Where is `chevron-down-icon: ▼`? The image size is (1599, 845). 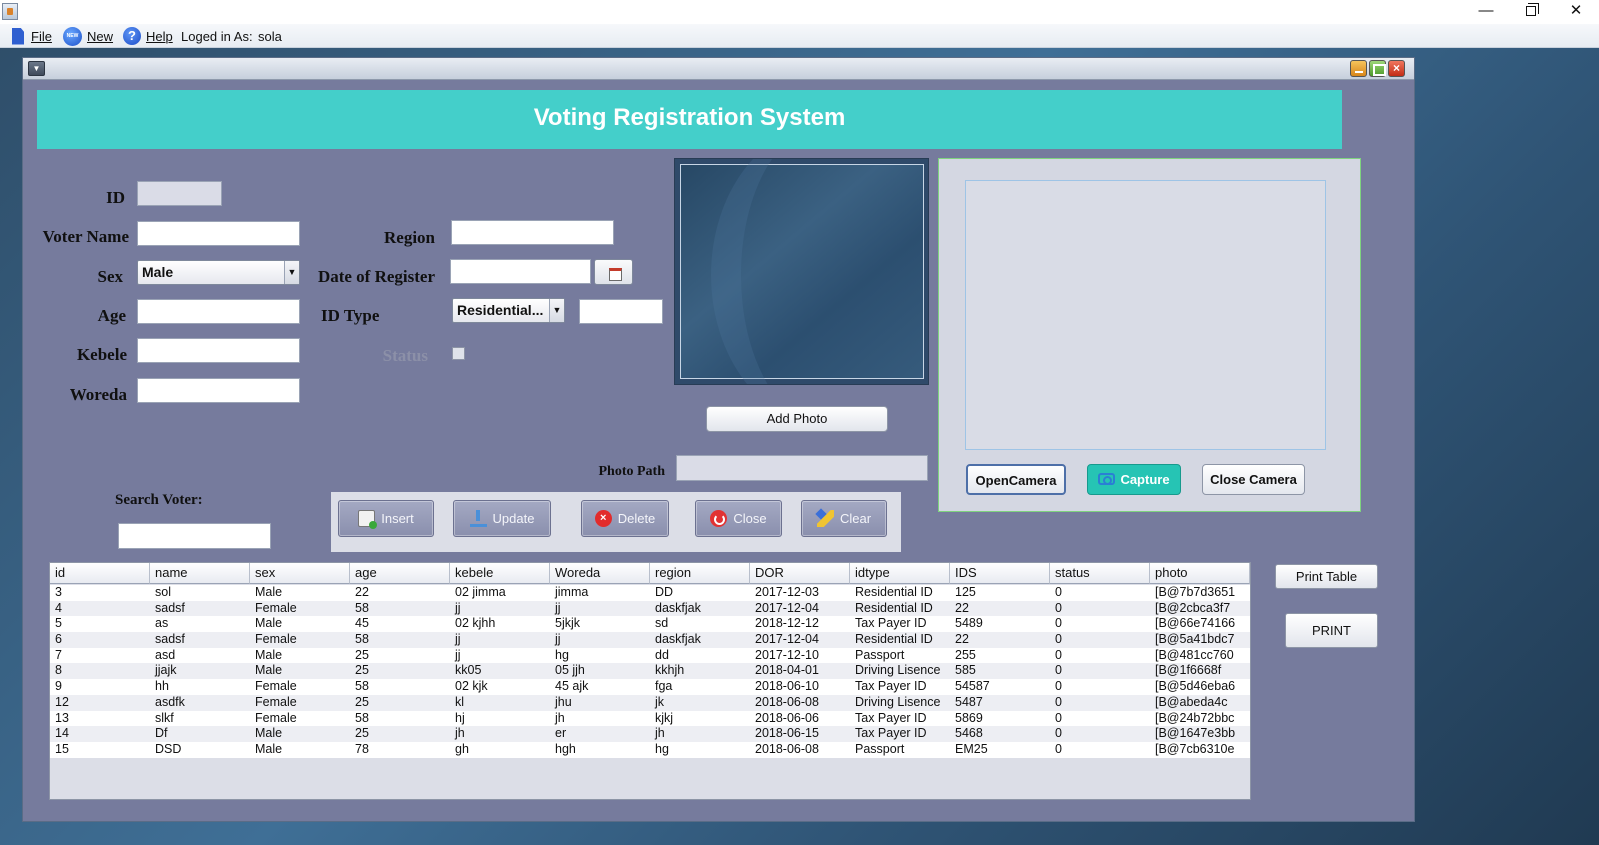 chevron-down-icon: ▼ is located at coordinates (291, 272).